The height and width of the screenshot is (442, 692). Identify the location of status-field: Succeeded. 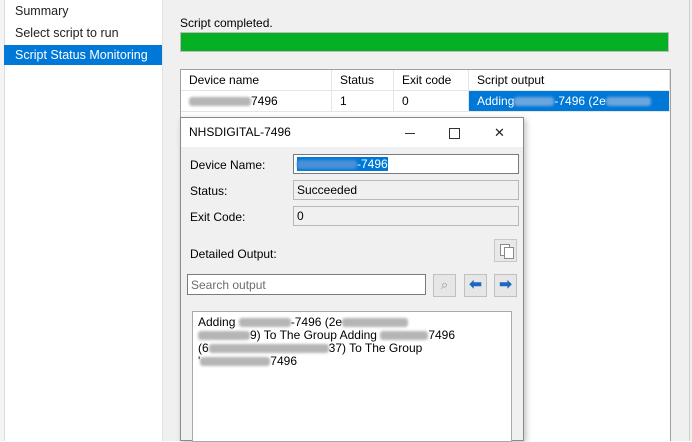
(406, 190).